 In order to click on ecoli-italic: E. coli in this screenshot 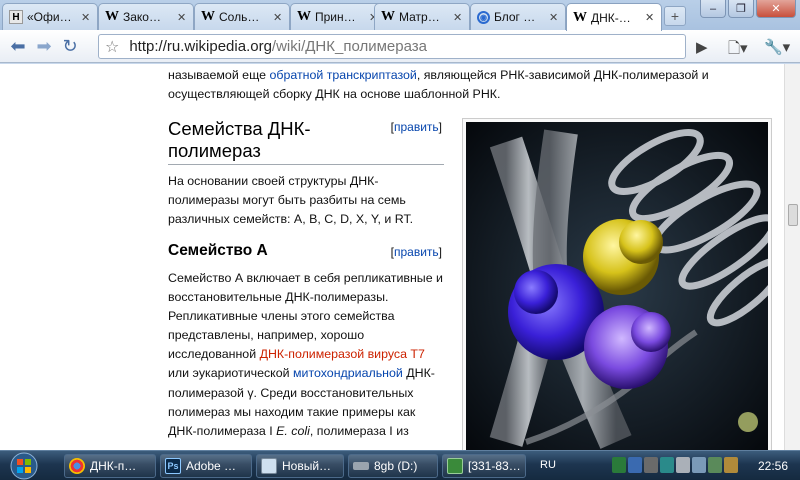, I will do `click(293, 430)`.